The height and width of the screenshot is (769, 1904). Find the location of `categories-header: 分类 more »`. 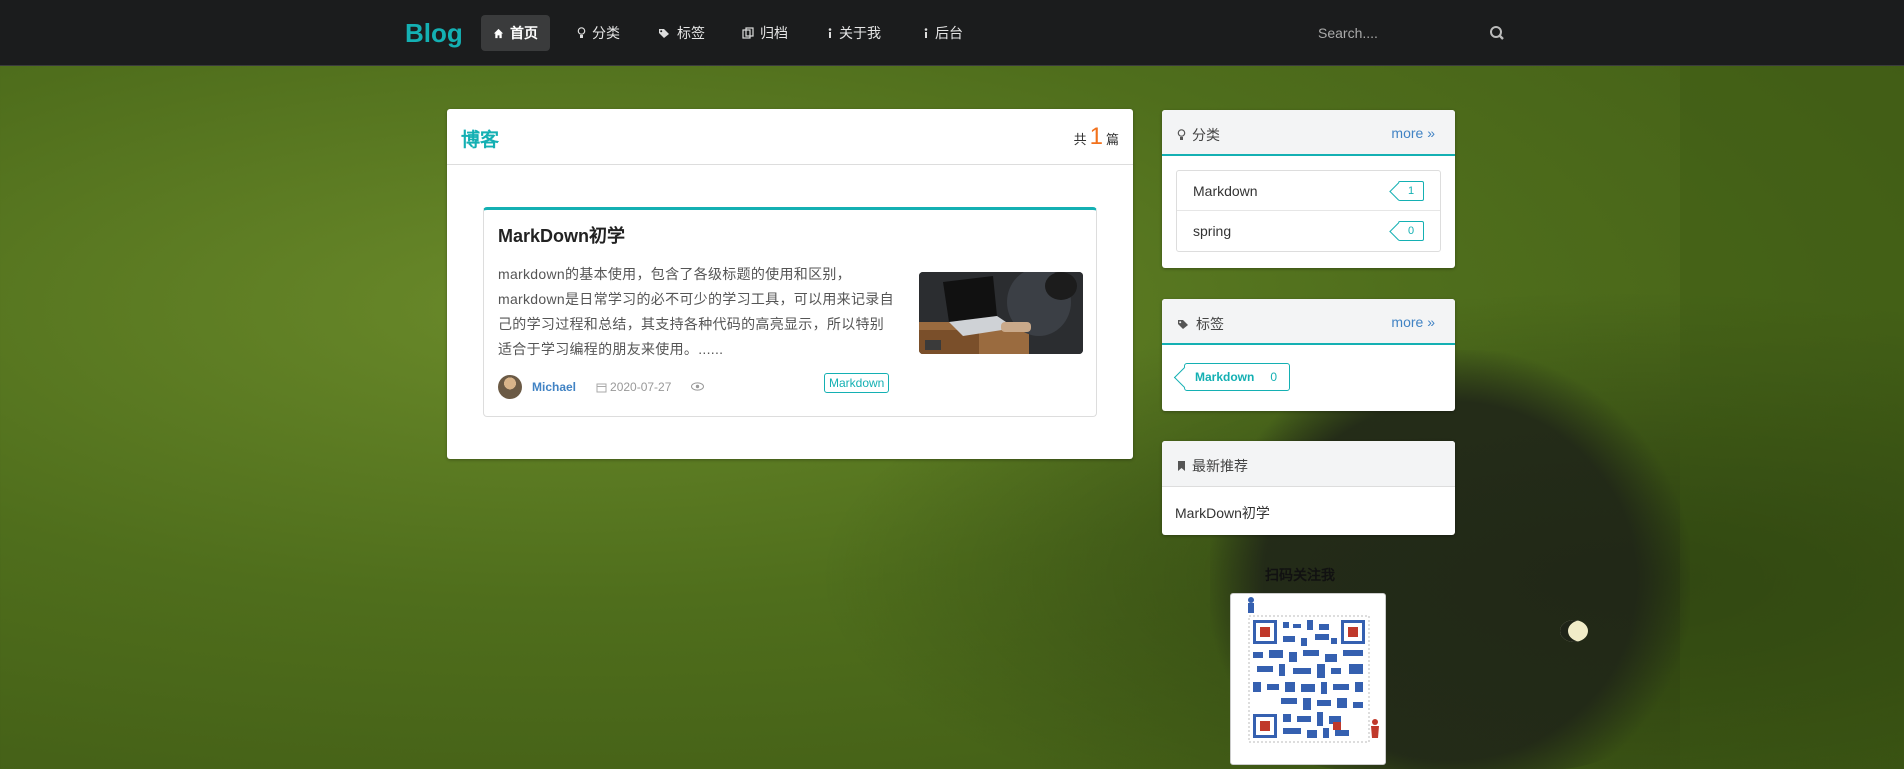

categories-header: 分类 more » is located at coordinates (1308, 133).